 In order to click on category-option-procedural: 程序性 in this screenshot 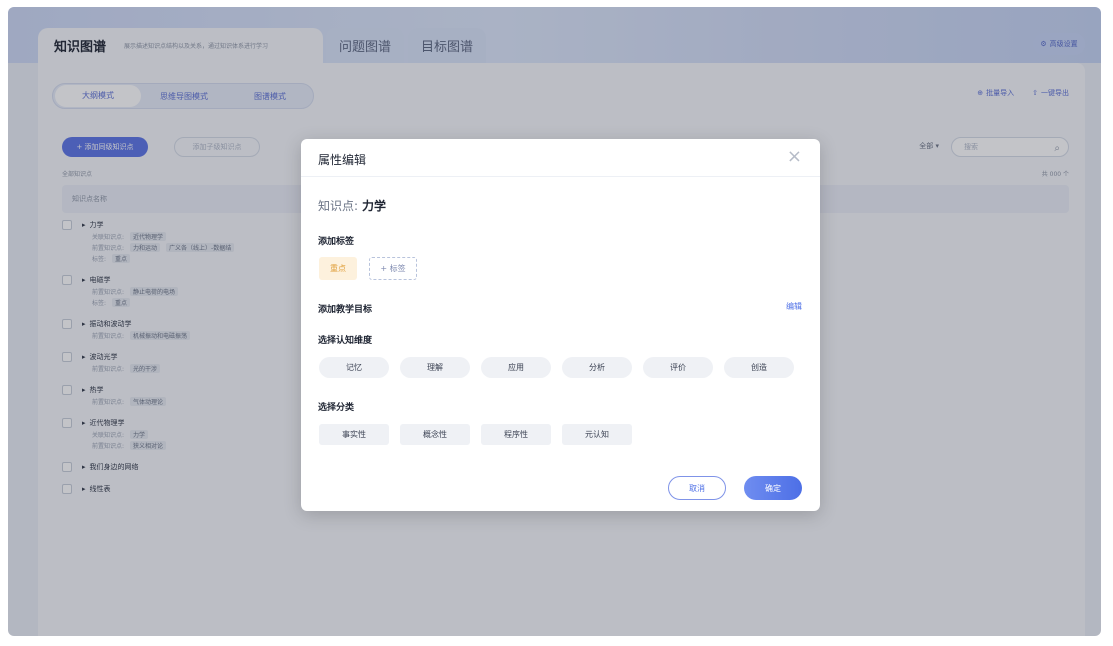, I will do `click(516, 434)`.